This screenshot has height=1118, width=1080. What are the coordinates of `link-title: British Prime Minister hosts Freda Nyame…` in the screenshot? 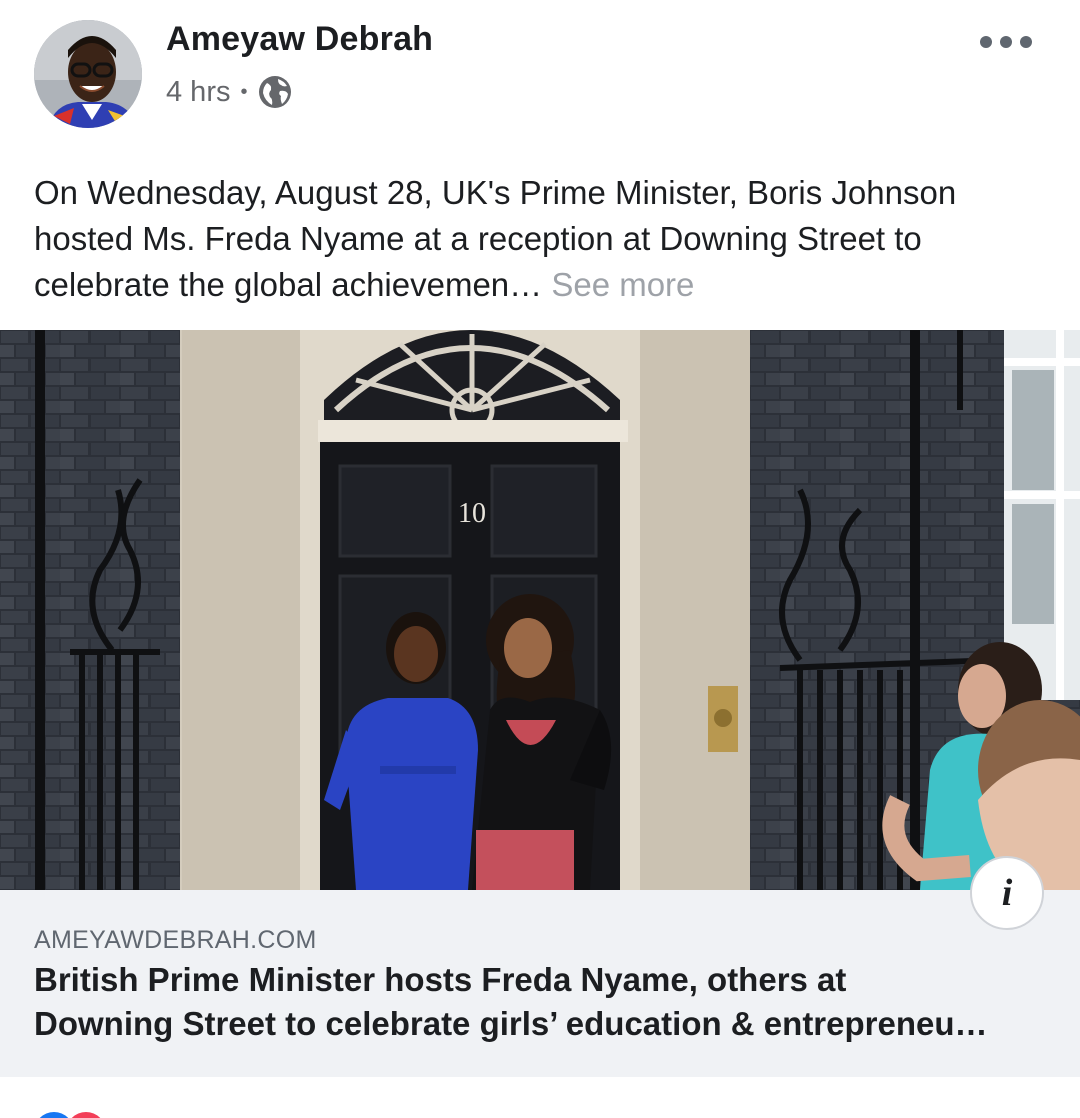 It's located at (544, 1002).